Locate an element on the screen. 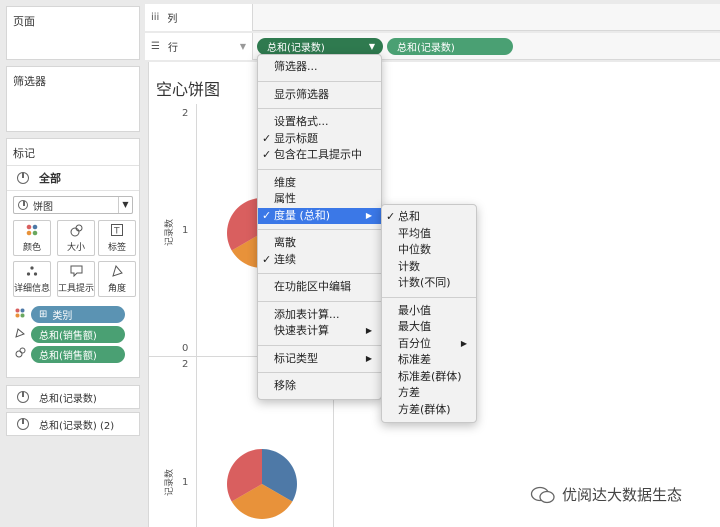 The width and height of the screenshot is (720, 527). menu-item: ✓ 总和 is located at coordinates (429, 217).